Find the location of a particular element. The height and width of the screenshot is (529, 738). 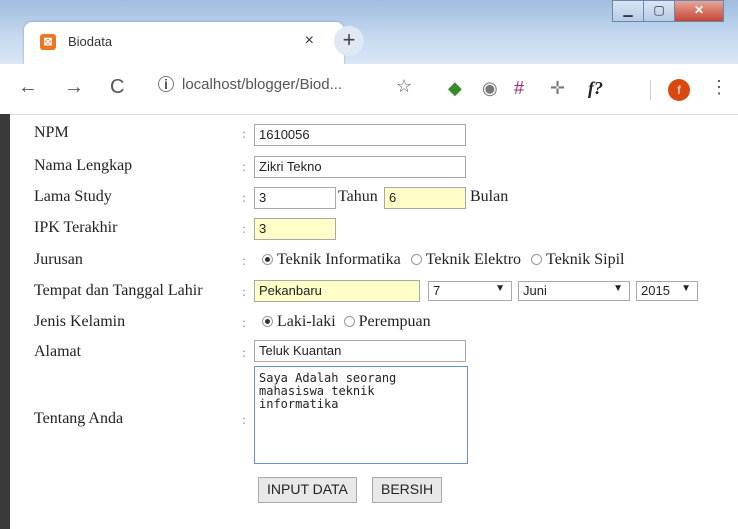

page-left-edge is located at coordinates (5, 321).